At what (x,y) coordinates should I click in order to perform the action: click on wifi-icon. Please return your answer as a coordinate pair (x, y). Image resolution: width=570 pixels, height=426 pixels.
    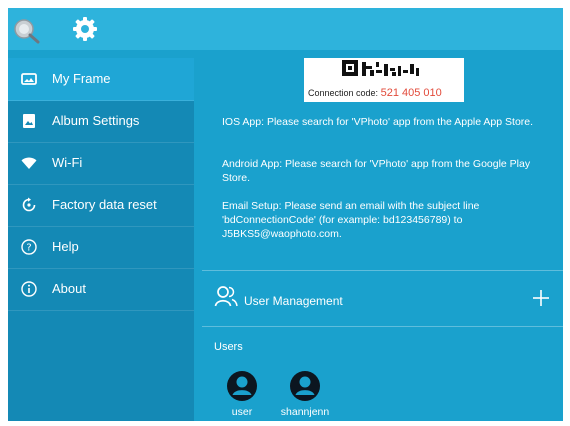
    Looking at the image, I should click on (29, 163).